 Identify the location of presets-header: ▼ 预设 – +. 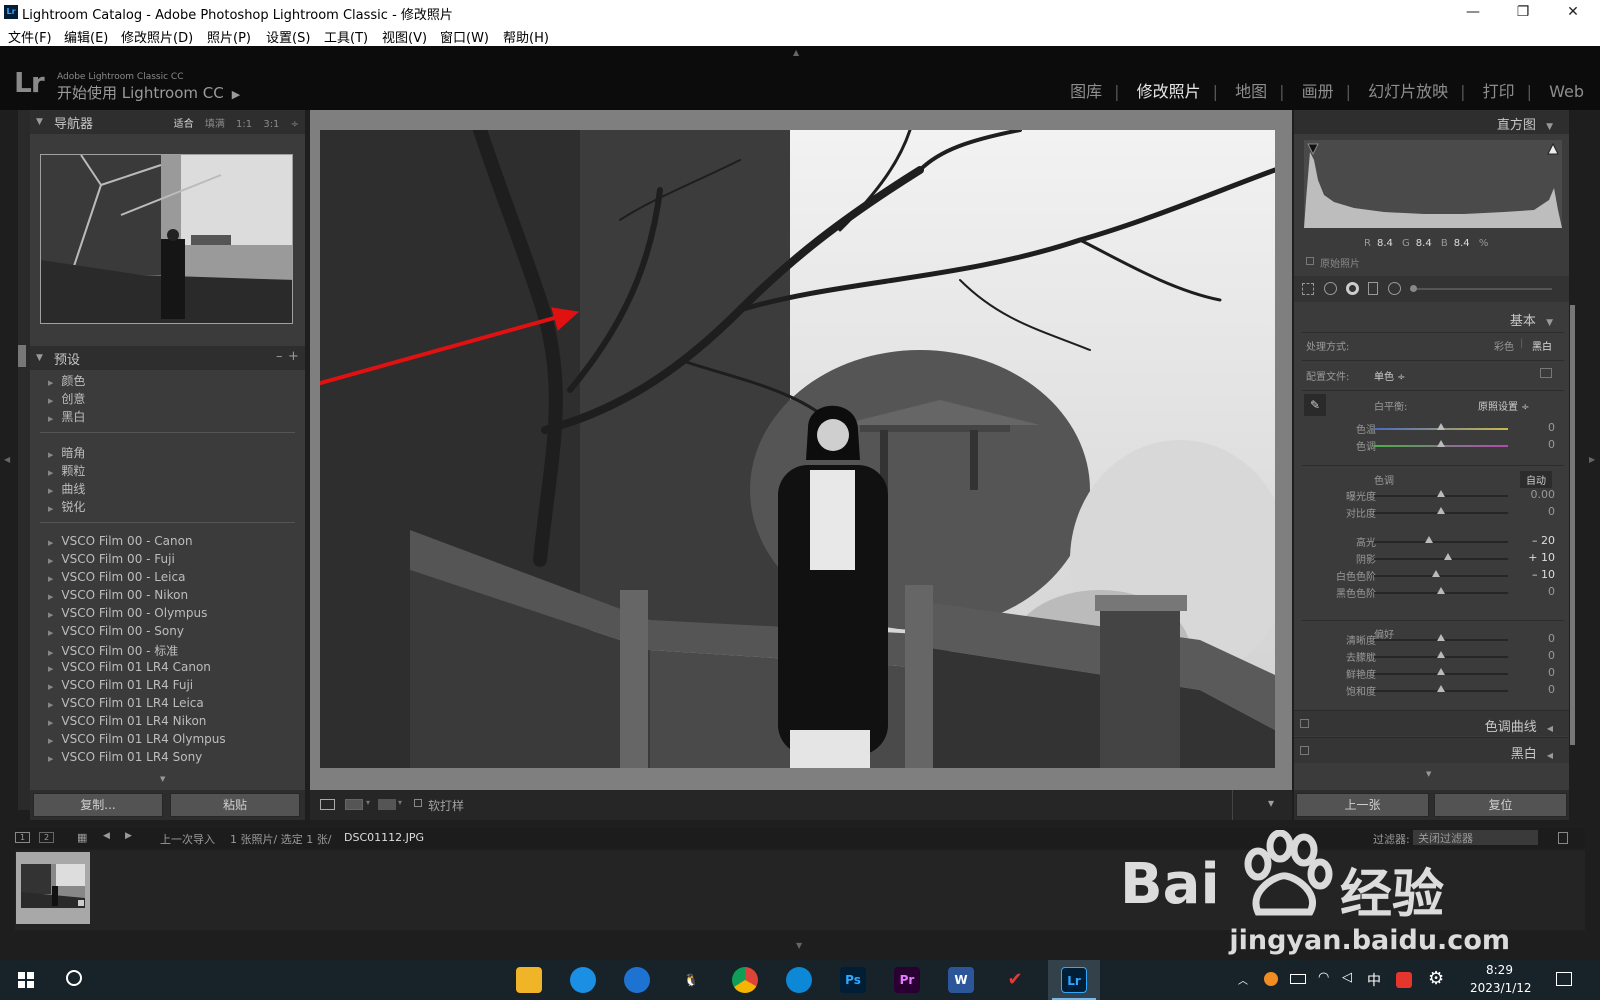
(167, 358).